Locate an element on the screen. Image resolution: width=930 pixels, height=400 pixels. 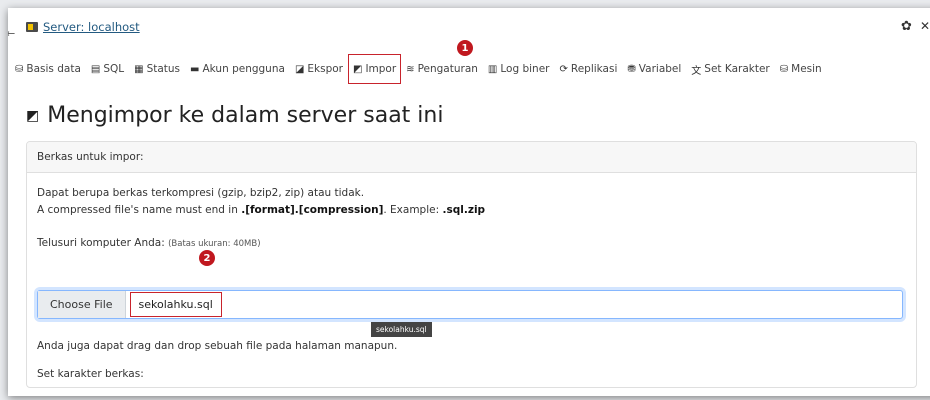
format-pattern: .[format].[compression] is located at coordinates (312, 210).